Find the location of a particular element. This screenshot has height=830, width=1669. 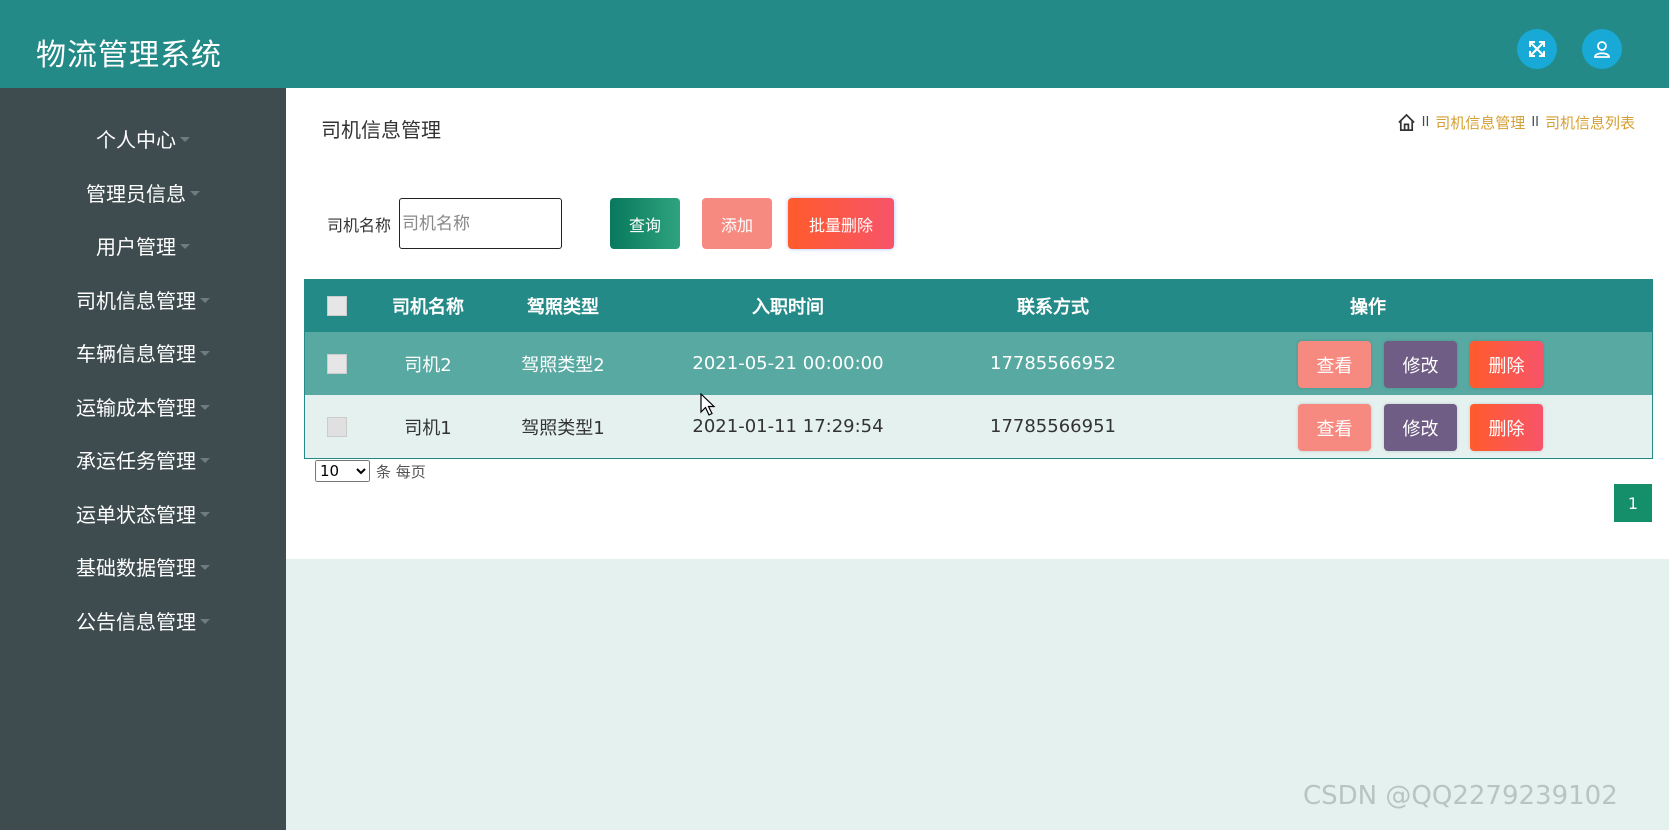

sidebar-item-label: 用户管理 is located at coordinates (136, 246).